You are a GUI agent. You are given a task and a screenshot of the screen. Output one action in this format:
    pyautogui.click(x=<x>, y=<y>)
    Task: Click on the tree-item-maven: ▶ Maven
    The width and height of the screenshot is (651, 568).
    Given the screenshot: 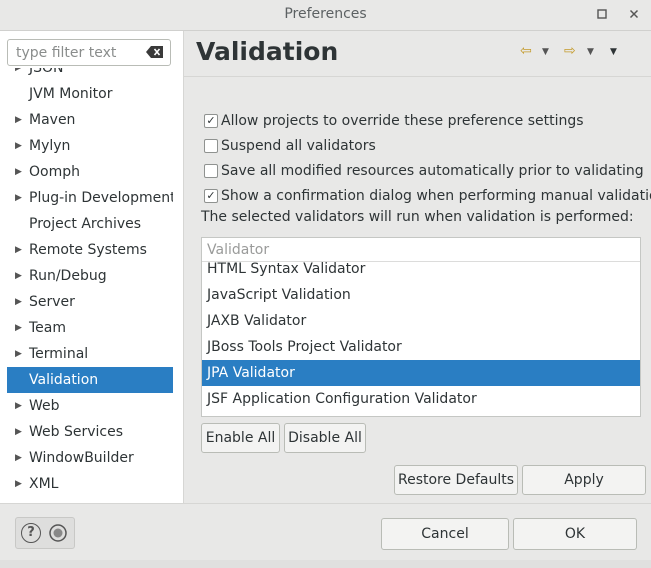 What is the action you would take?
    pyautogui.click(x=90, y=120)
    